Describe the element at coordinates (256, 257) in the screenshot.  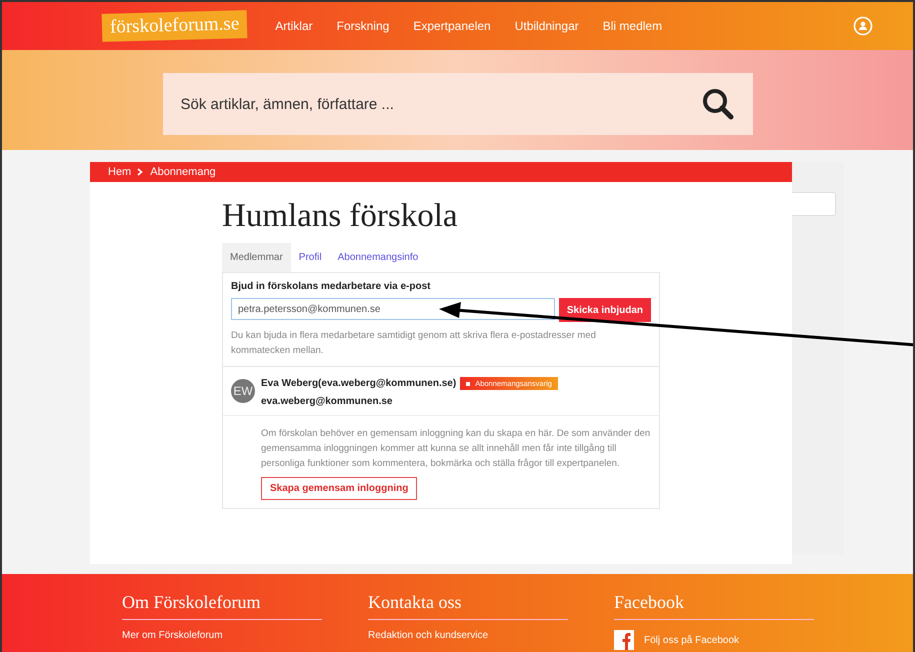
I see `tab: Medlemmar` at that location.